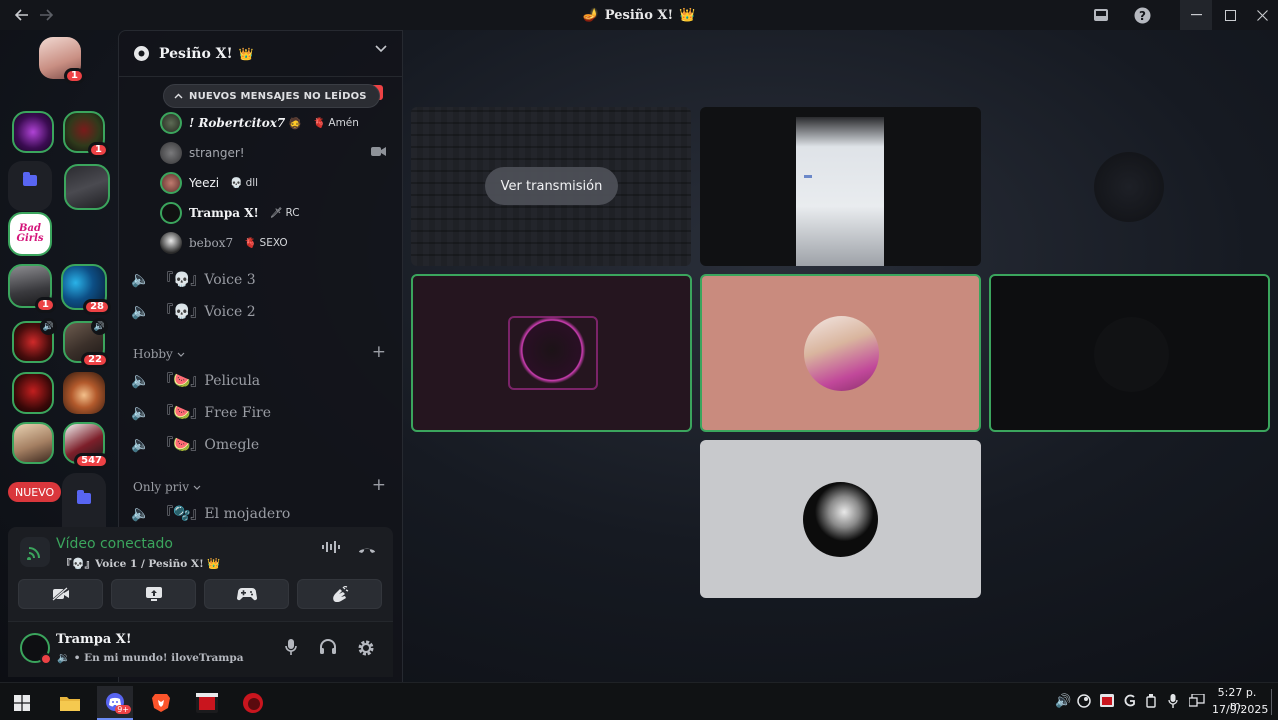  What do you see at coordinates (115, 703) in the screenshot?
I see `discord-taskbar-icon: 9+` at bounding box center [115, 703].